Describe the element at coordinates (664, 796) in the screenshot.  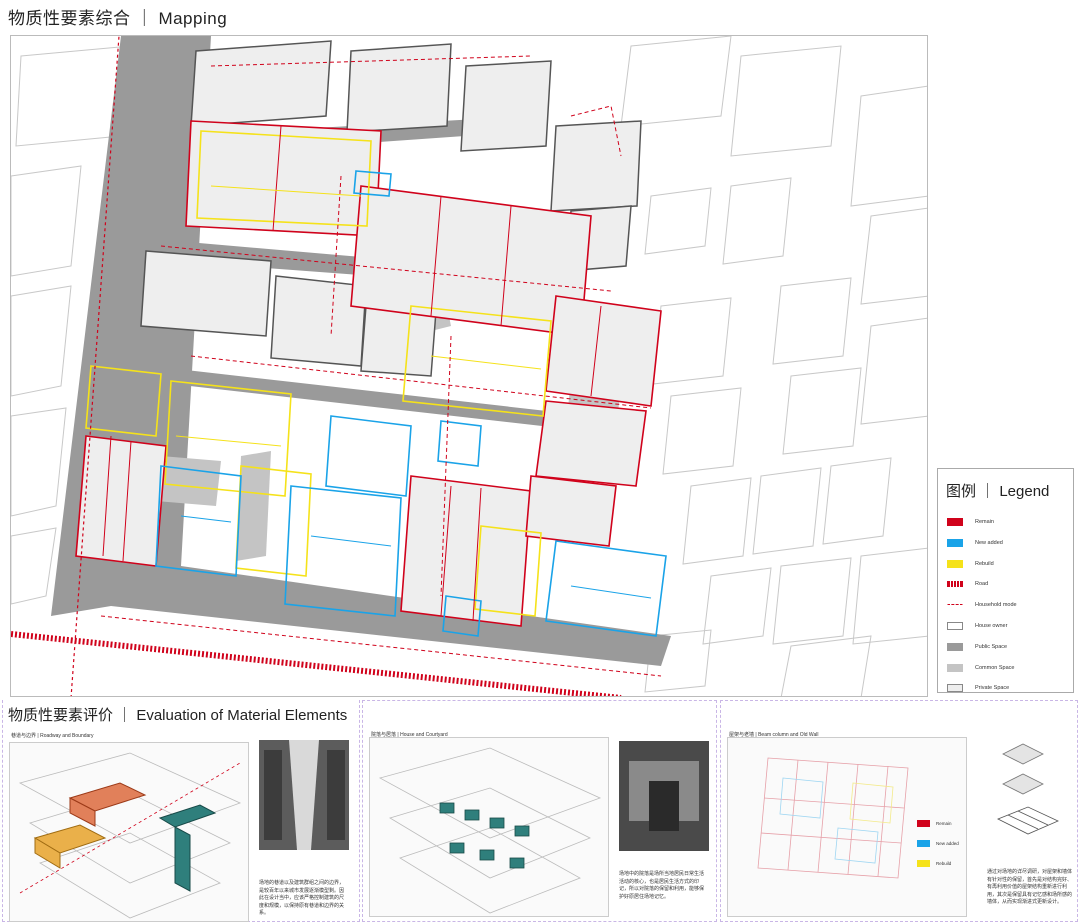
I see `courtyard-photo` at that location.